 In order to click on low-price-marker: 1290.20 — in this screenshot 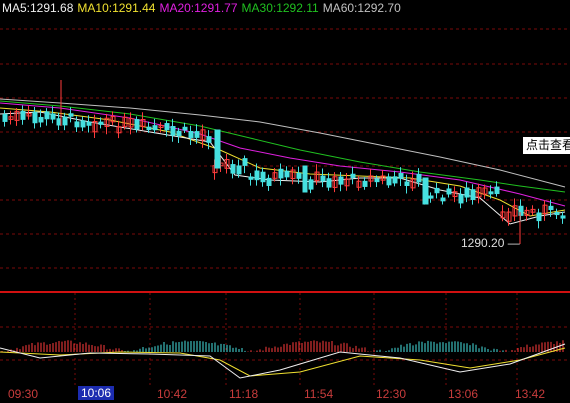, I will do `click(490, 243)`.